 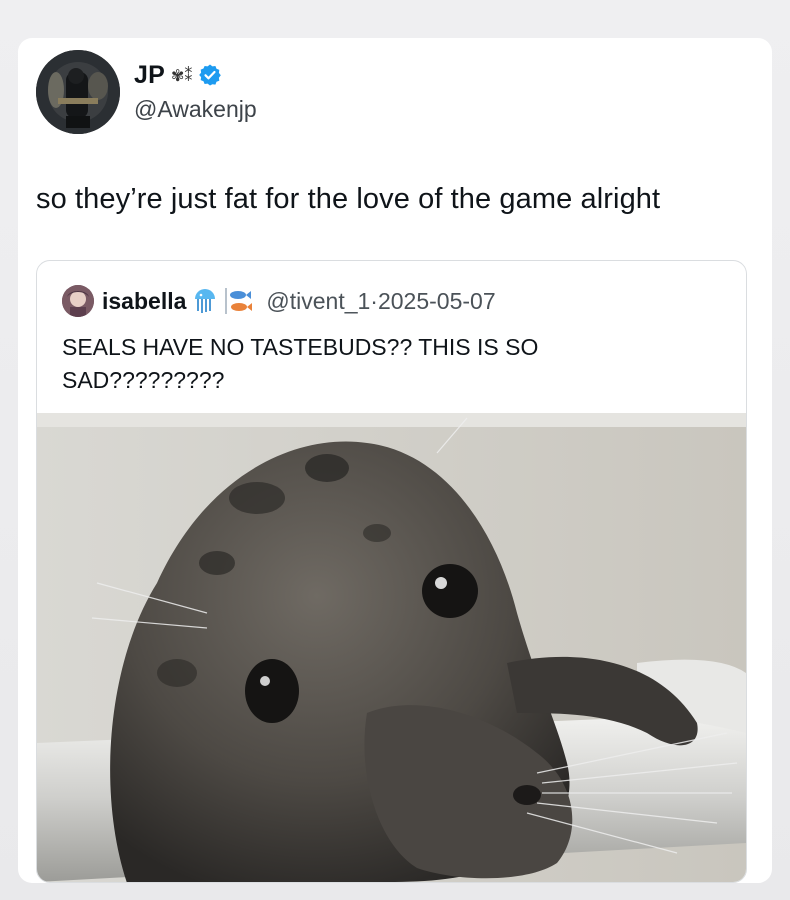 I want to click on author-name-glyphs: ✾⁑, so click(x=181, y=75).